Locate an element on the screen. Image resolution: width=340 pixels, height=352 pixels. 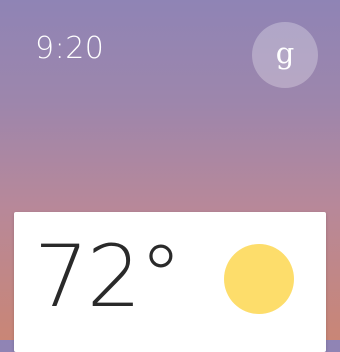
google-assistant-button: g is located at coordinates (285, 55).